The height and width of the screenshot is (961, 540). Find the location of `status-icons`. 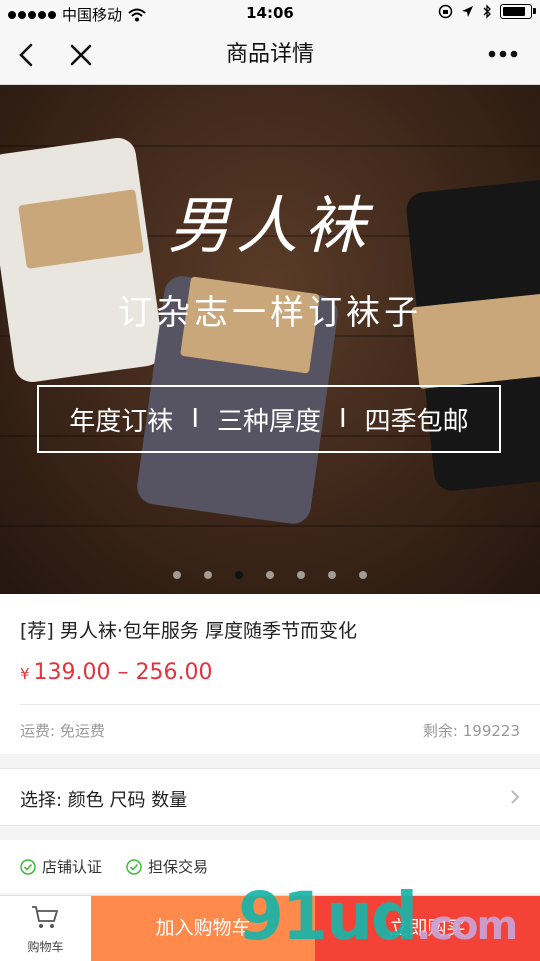

status-icons is located at coordinates (487, 11).